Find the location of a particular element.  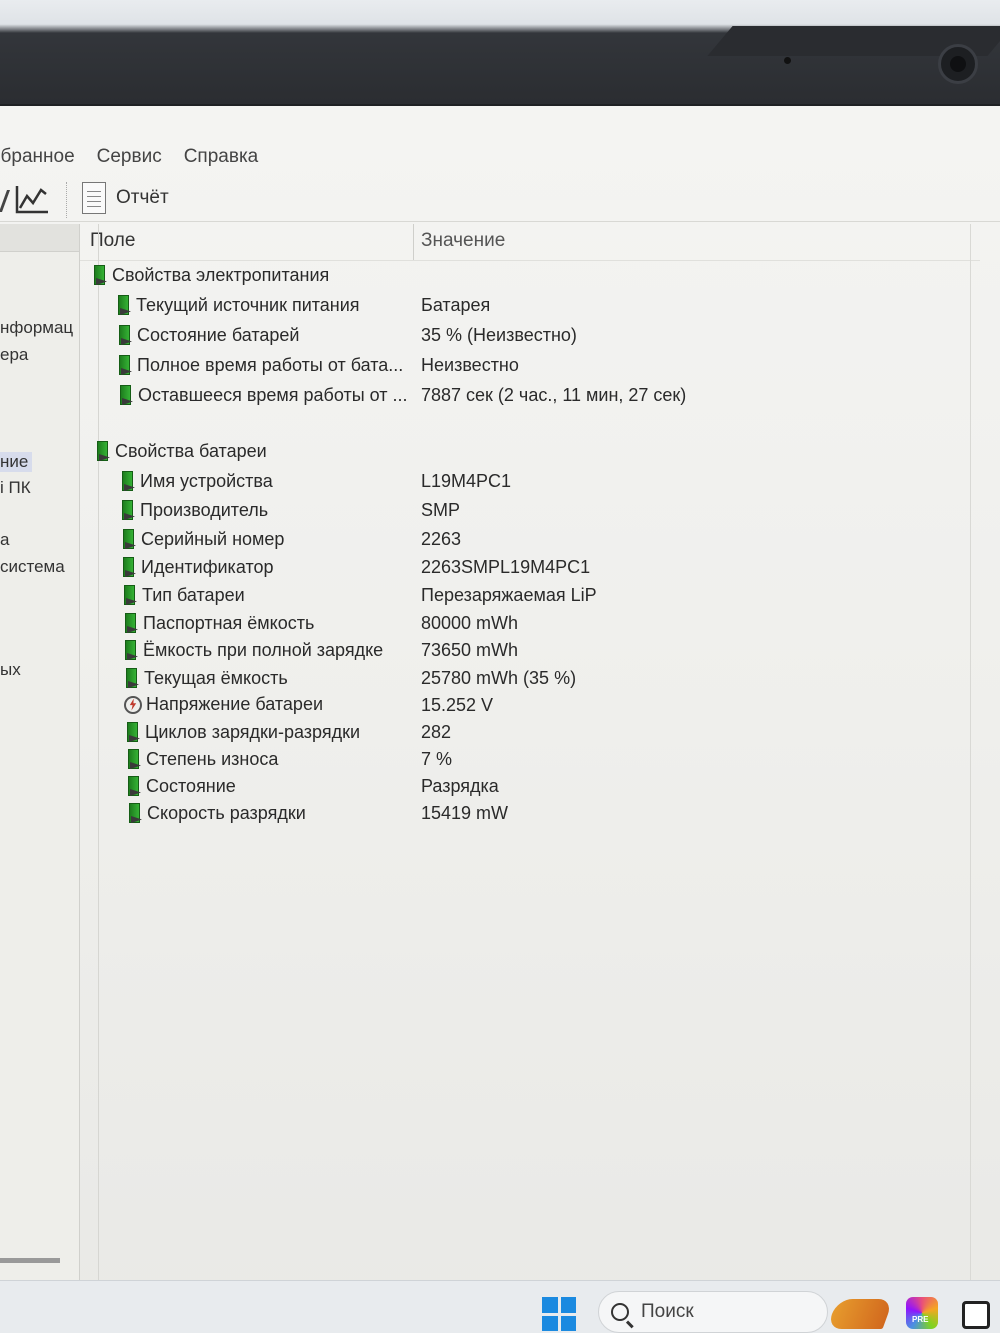

menu-service: Сервис is located at coordinates (129, 161).